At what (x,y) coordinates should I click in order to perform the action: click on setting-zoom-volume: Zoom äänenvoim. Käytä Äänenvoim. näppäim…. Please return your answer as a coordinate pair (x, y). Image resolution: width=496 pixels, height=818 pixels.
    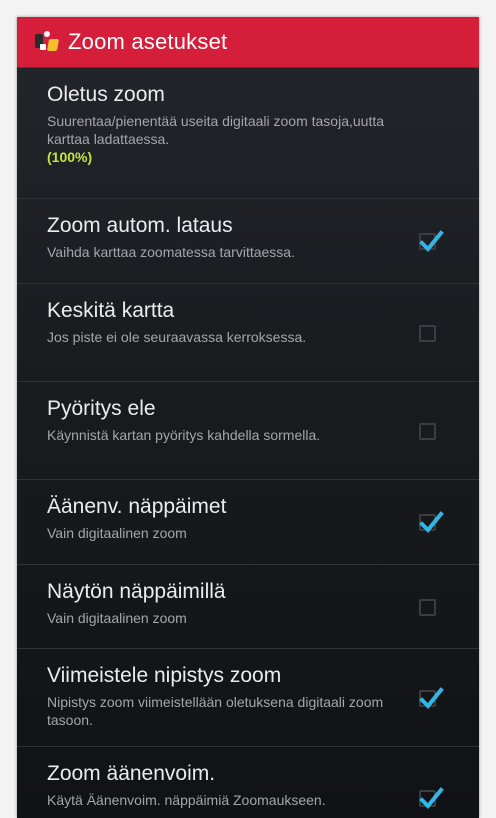
    Looking at the image, I should click on (248, 782).